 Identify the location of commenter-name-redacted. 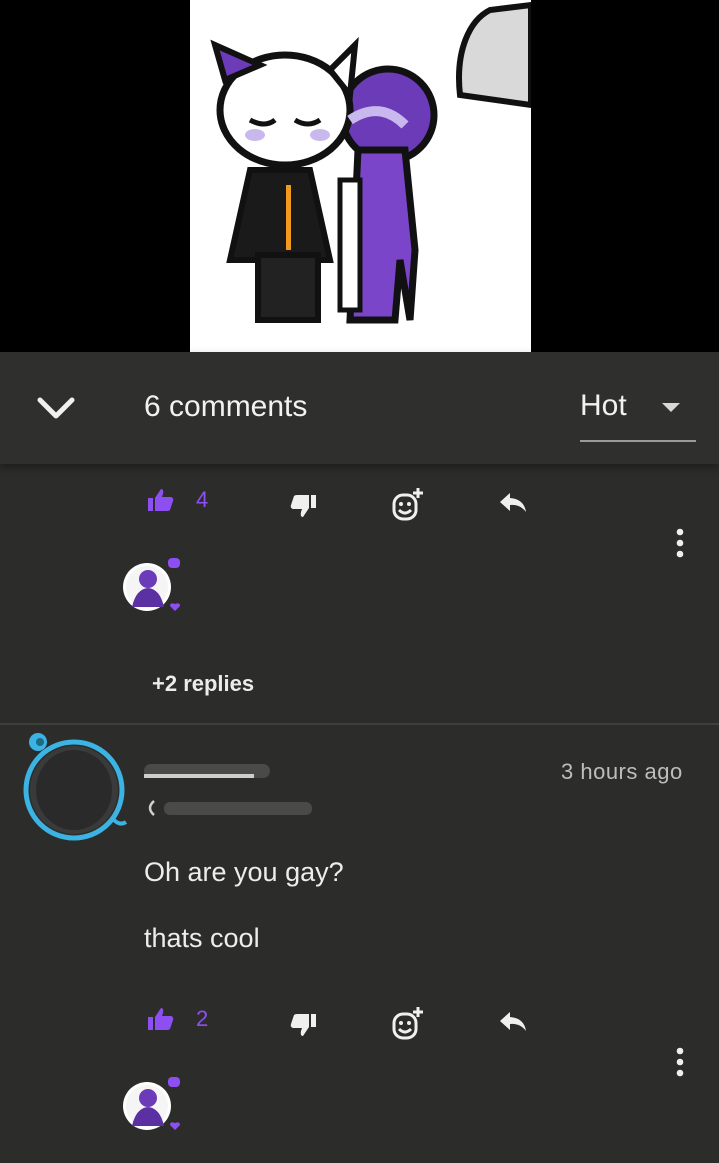
(207, 771).